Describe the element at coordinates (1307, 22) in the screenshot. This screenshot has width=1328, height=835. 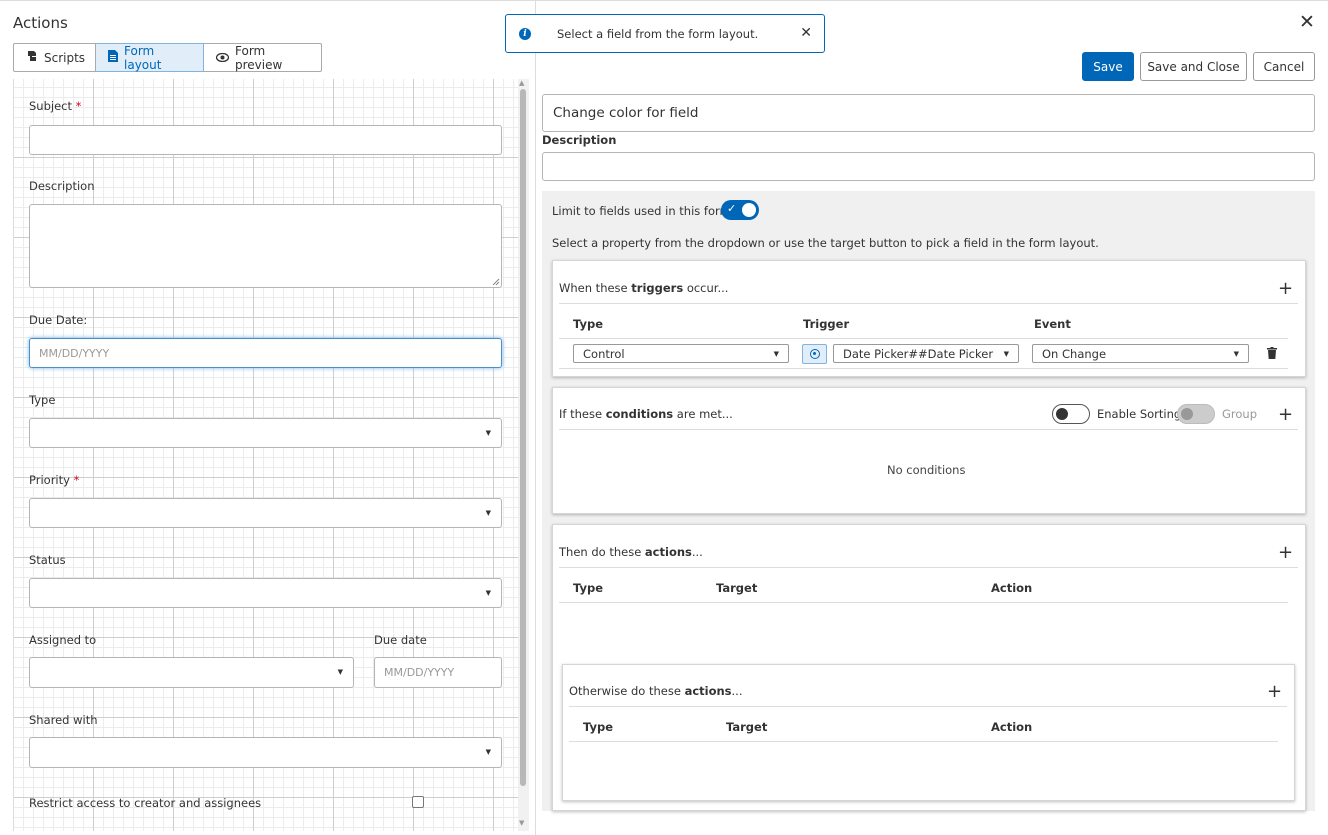
I see `close-icon: ✕` at that location.